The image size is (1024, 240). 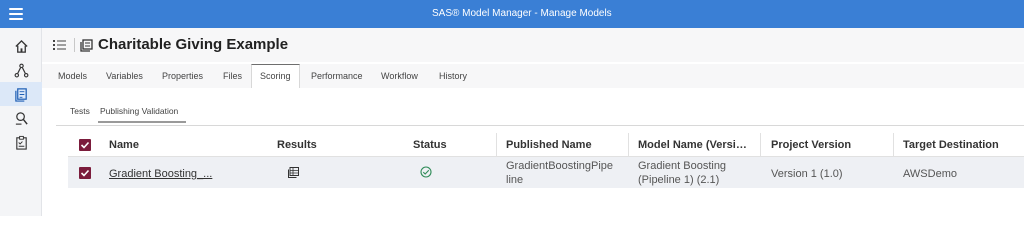 I want to click on left-nav, so click(x=21, y=122).